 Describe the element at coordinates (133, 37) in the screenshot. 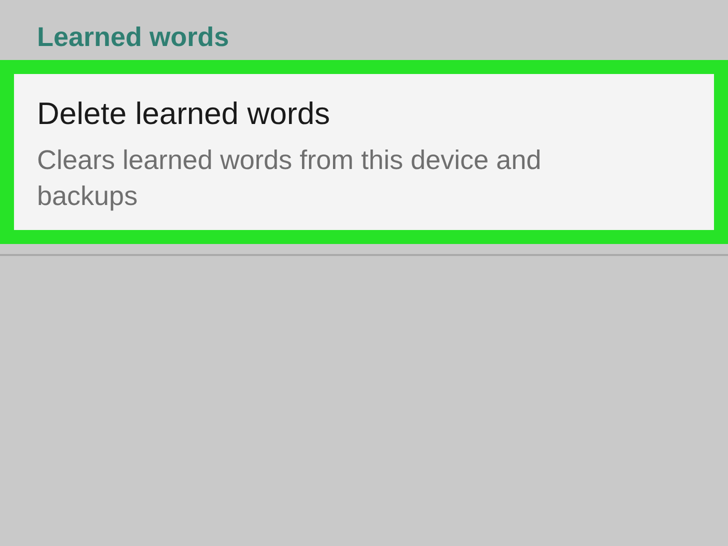

I see `section-header: Learned words` at that location.